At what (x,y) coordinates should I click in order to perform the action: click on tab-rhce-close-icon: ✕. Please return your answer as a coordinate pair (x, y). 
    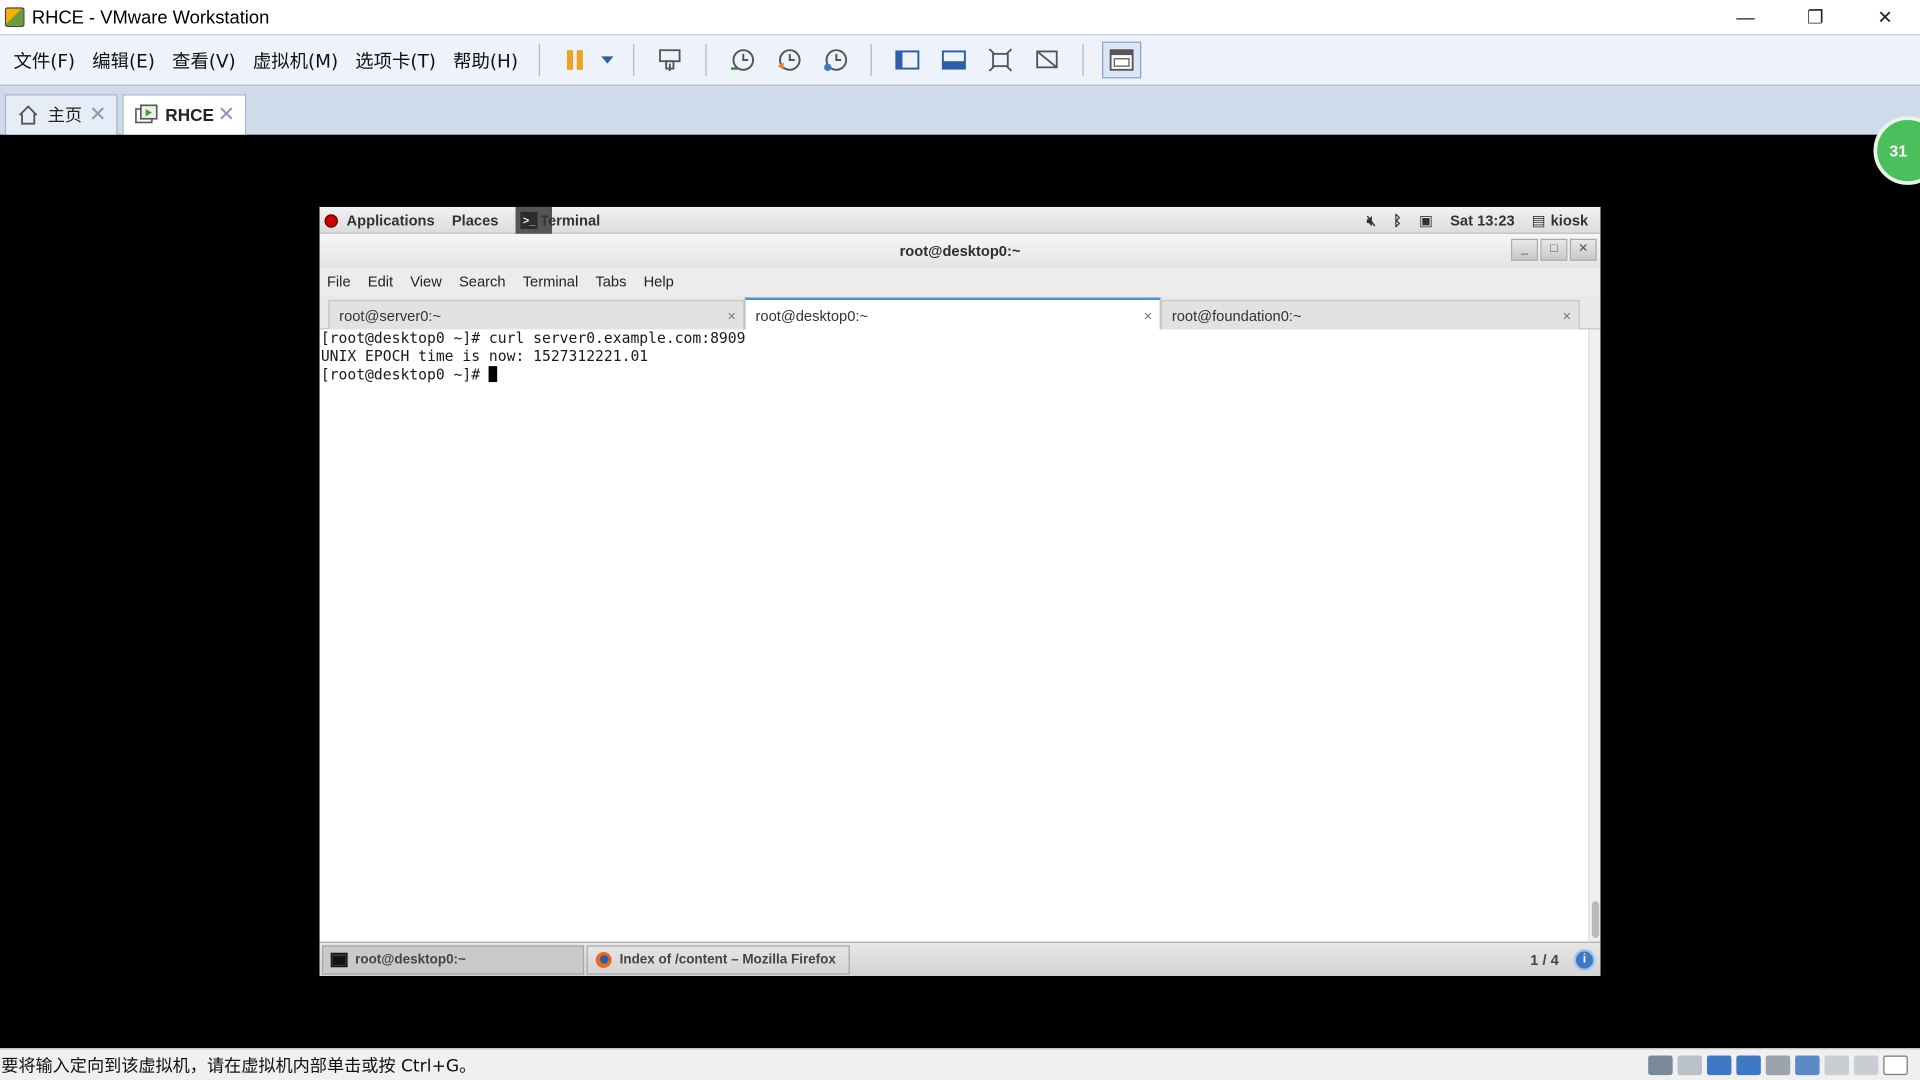
    Looking at the image, I should click on (226, 115).